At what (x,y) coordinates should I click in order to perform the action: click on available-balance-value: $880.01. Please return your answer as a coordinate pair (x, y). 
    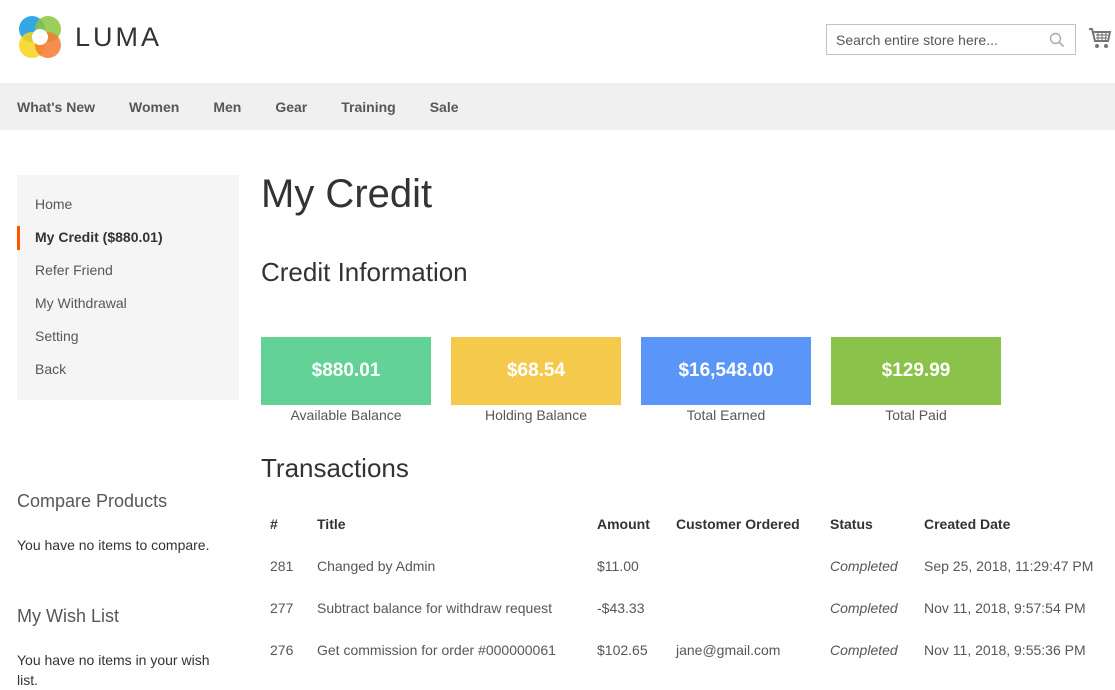
    Looking at the image, I should click on (346, 371).